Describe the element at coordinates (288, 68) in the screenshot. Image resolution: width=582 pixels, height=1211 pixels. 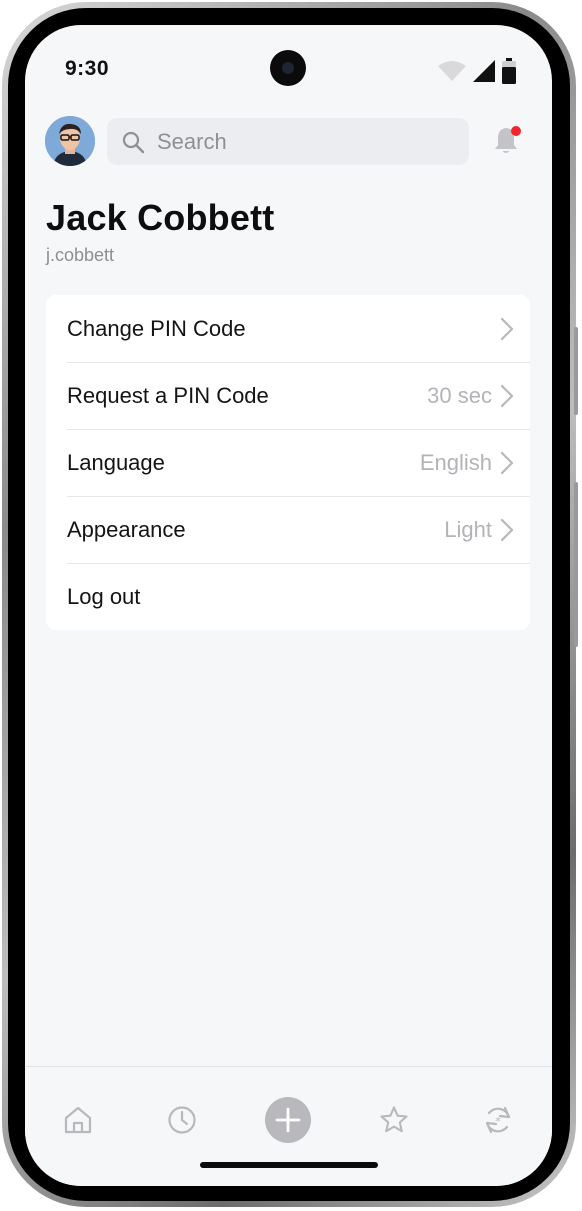
I see `front-camera` at that location.